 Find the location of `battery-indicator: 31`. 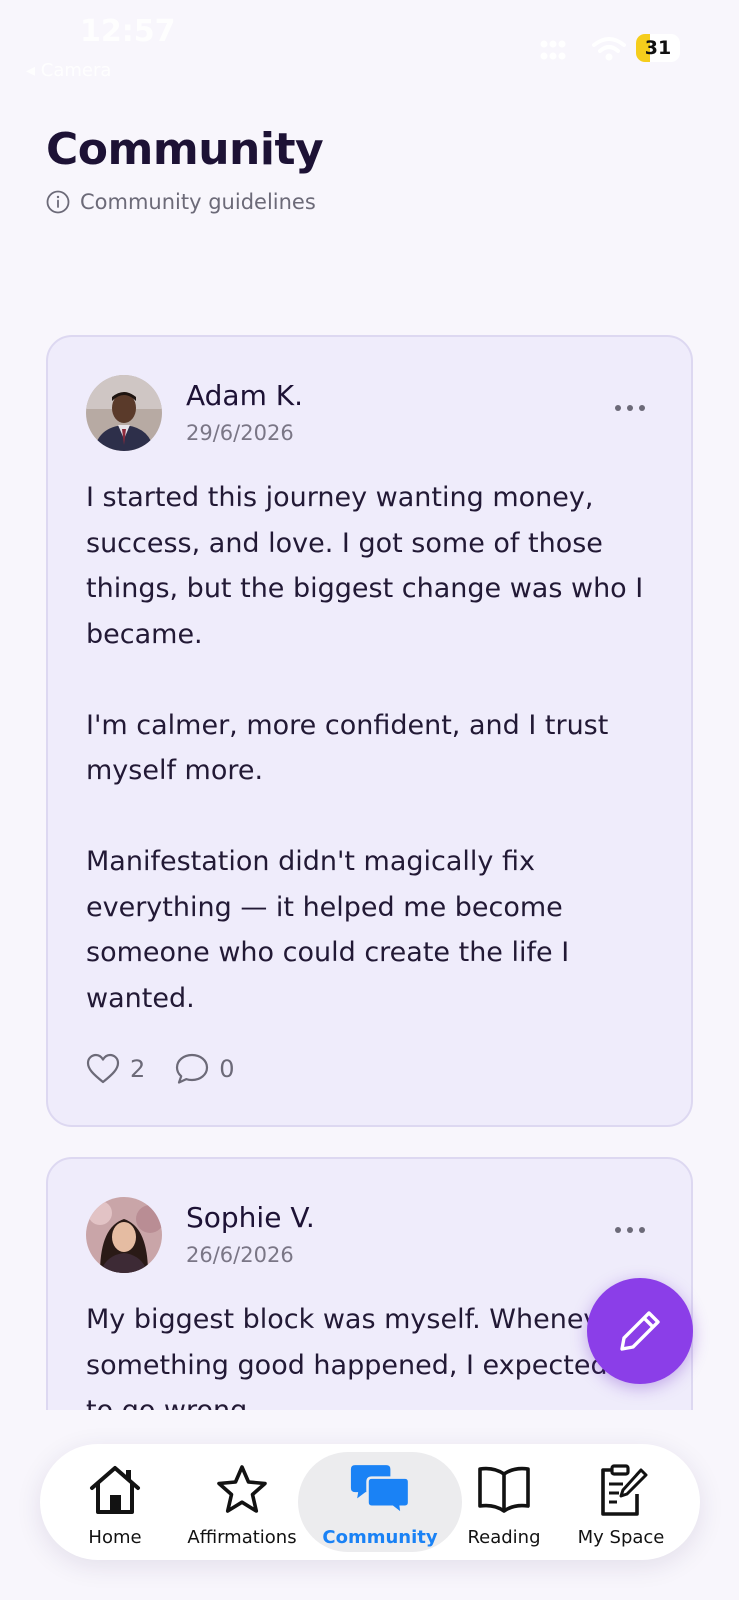

battery-indicator: 31 is located at coordinates (658, 48).